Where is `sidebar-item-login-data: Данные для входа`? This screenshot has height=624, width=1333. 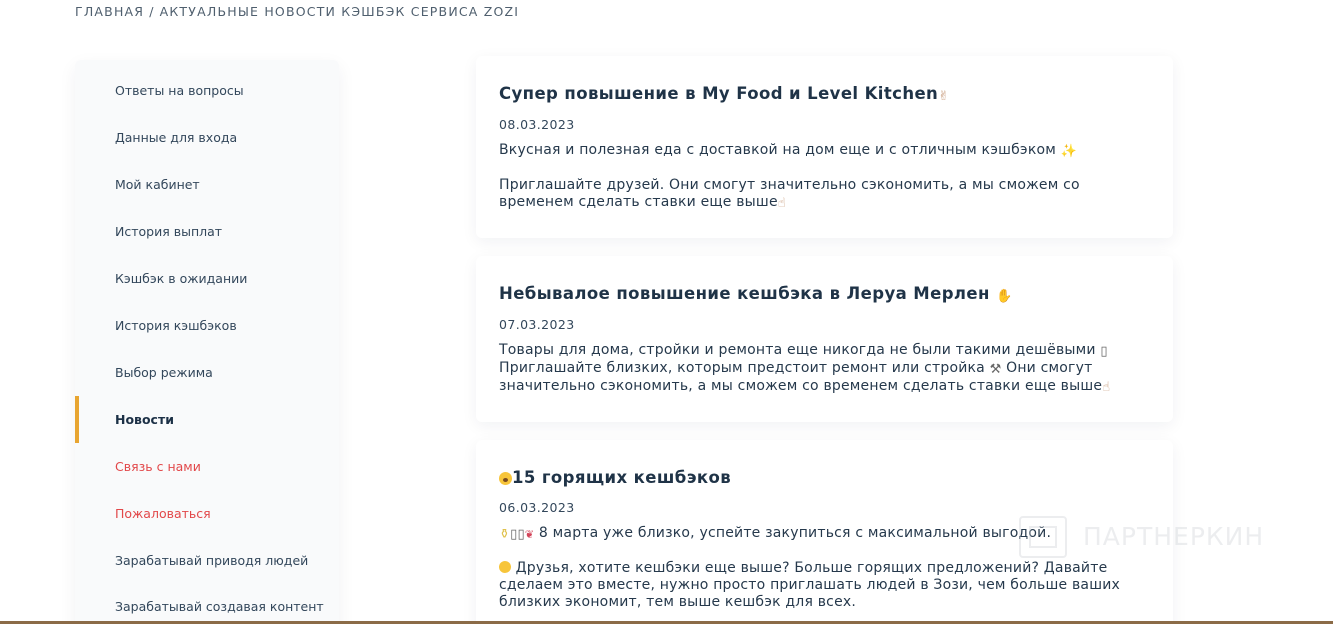 sidebar-item-login-data: Данные для входа is located at coordinates (207, 137).